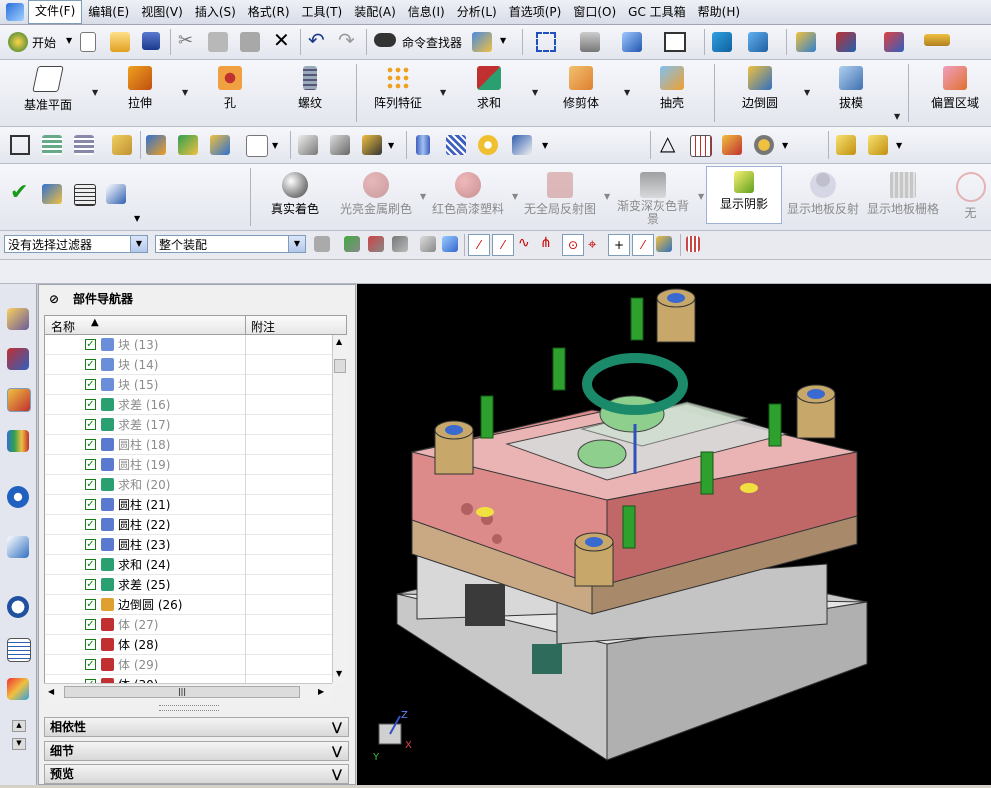 The width and height of the screenshot is (991, 788). I want to click on constraint-navigator-icon, so click(18, 359).